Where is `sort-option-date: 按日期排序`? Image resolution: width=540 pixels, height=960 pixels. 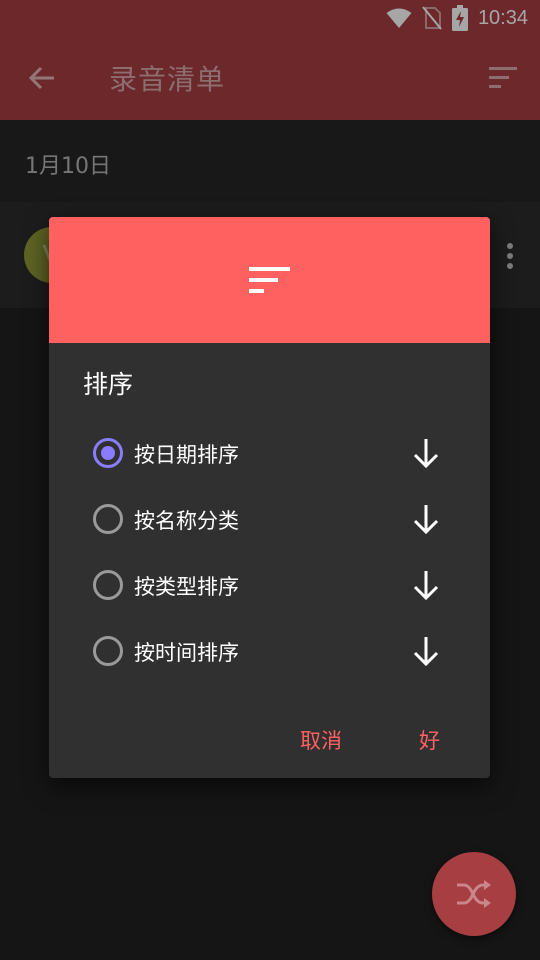 sort-option-date: 按日期排序 is located at coordinates (273, 456).